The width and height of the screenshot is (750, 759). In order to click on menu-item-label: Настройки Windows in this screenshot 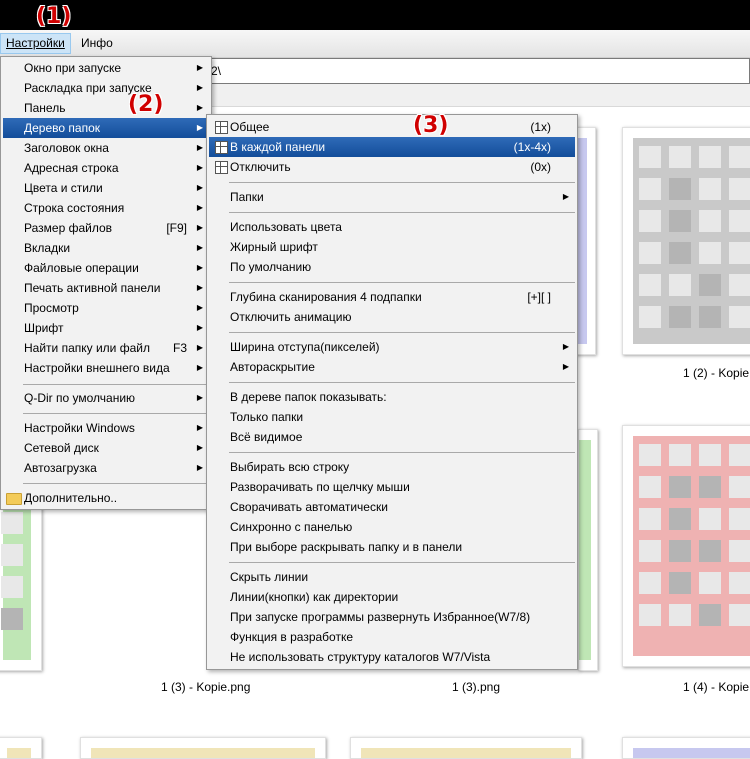, I will do `click(79, 428)`.